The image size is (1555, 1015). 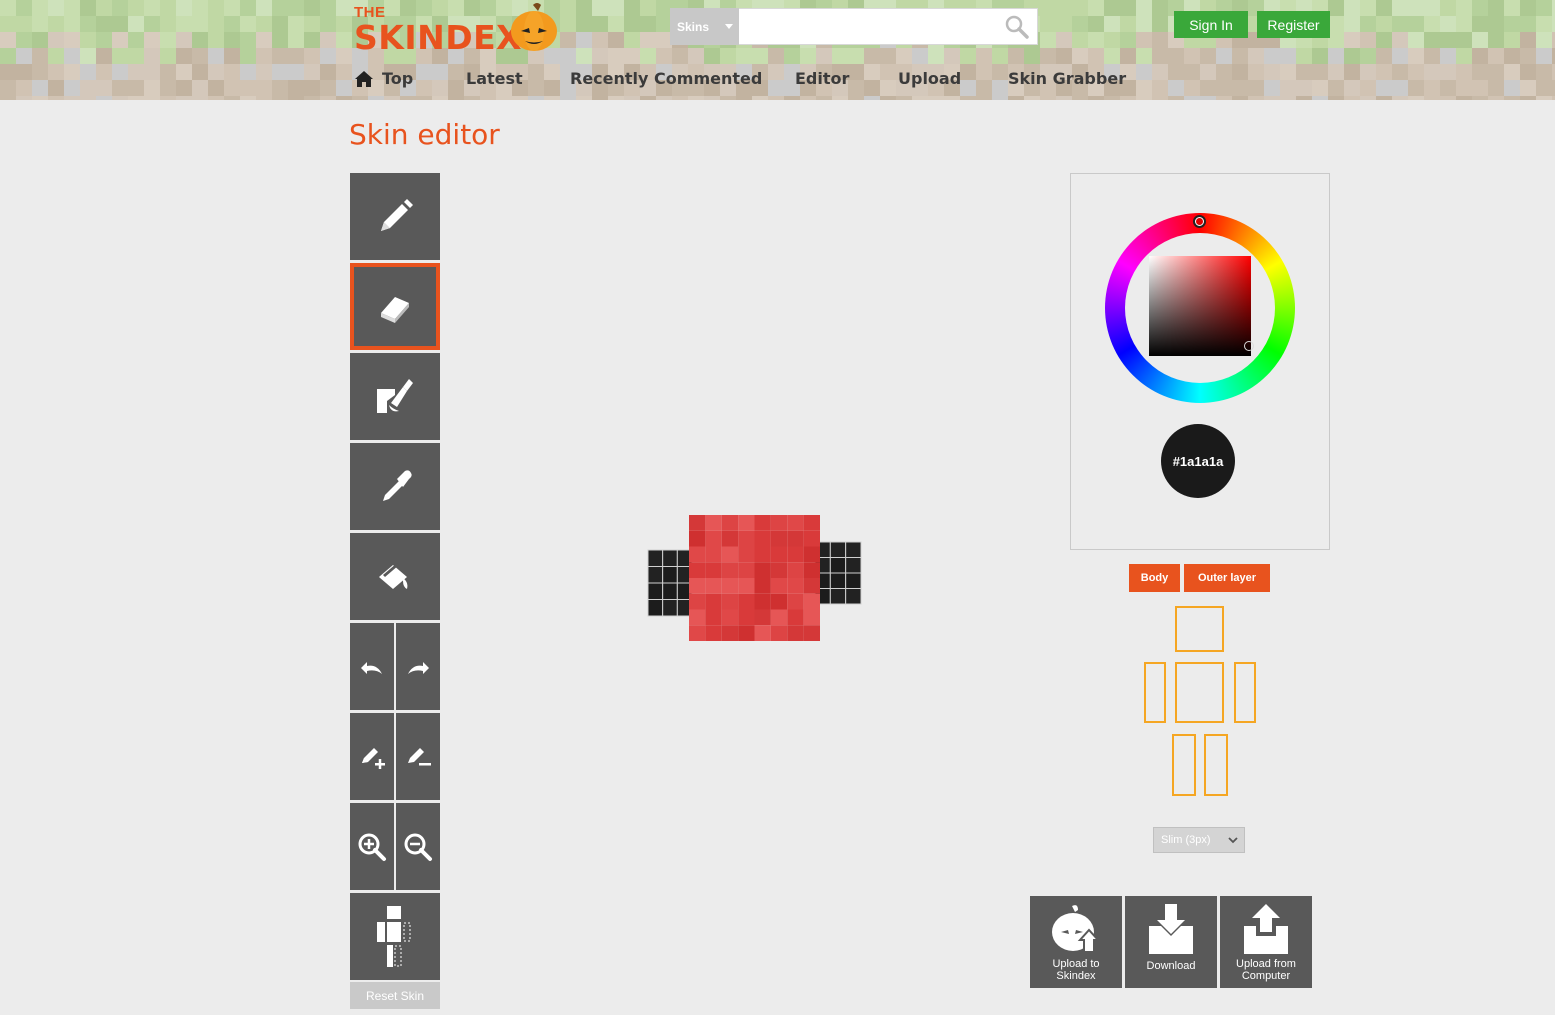 I want to click on body-part-left-arm, so click(x=1155, y=692).